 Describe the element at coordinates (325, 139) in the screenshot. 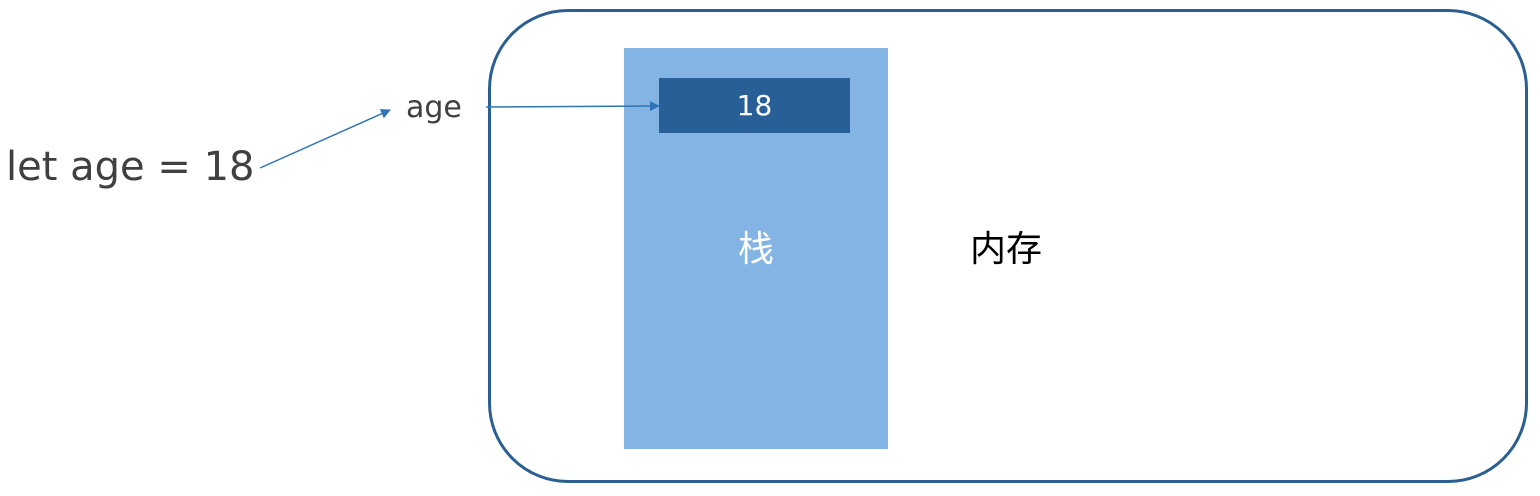

I see `statement-to-variable-arrow` at that location.